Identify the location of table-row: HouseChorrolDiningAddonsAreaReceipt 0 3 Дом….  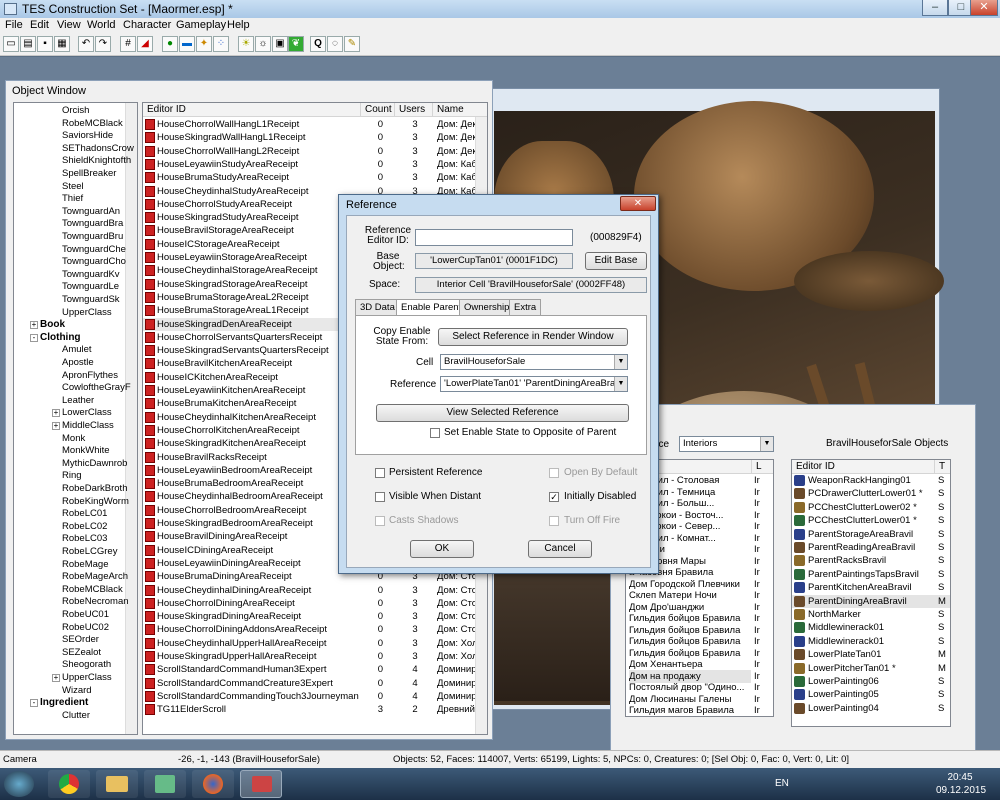
(315, 629).